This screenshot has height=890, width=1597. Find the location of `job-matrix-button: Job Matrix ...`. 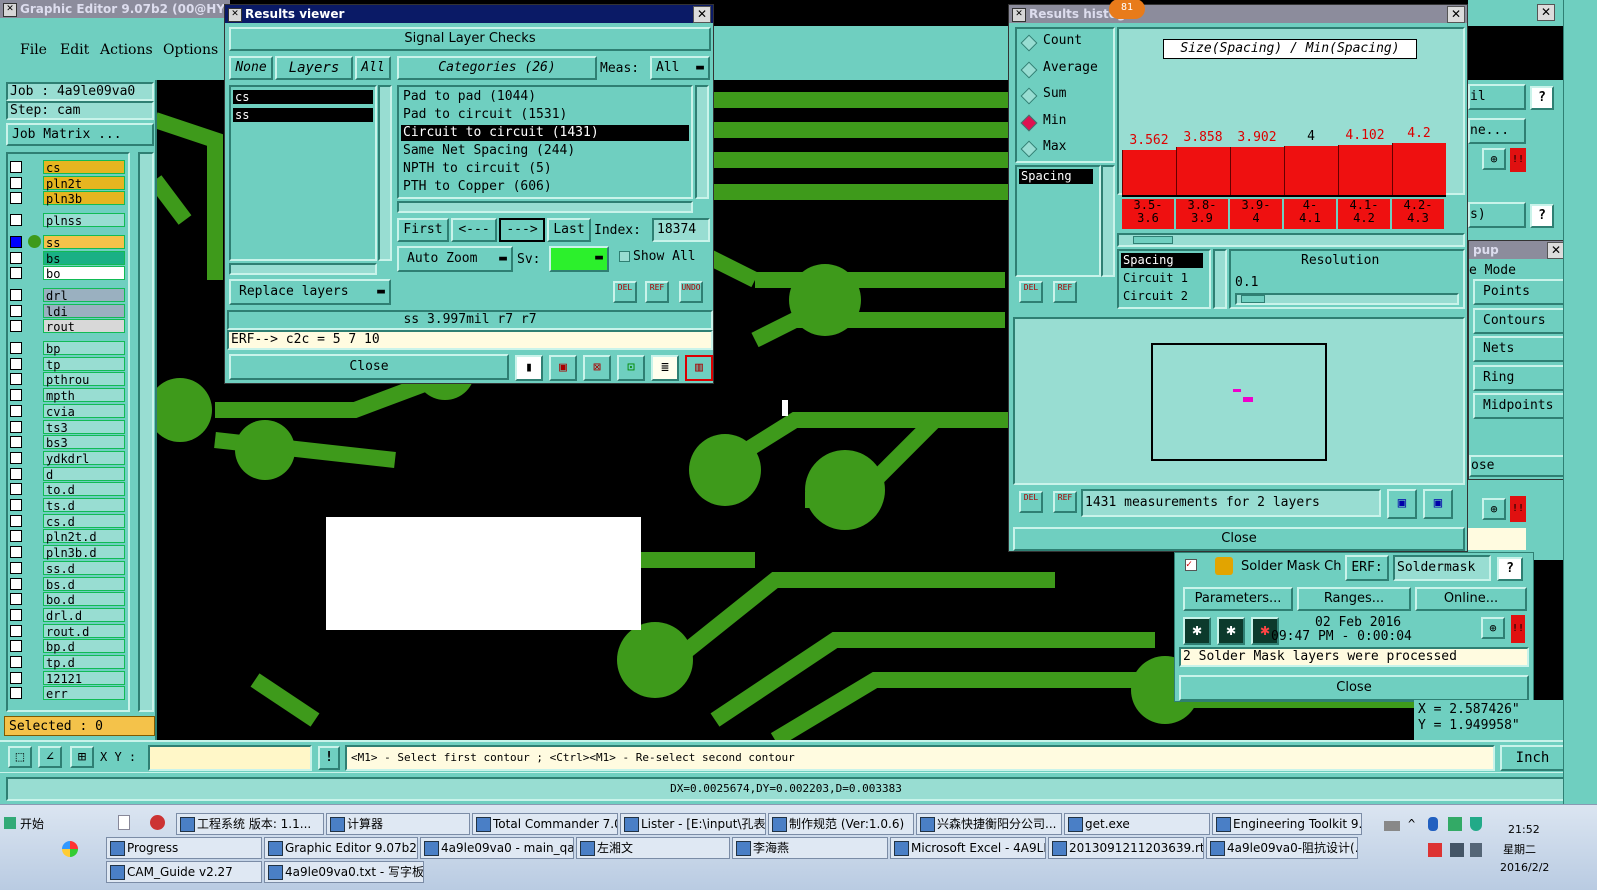

job-matrix-button: Job Matrix ... is located at coordinates (80, 134).